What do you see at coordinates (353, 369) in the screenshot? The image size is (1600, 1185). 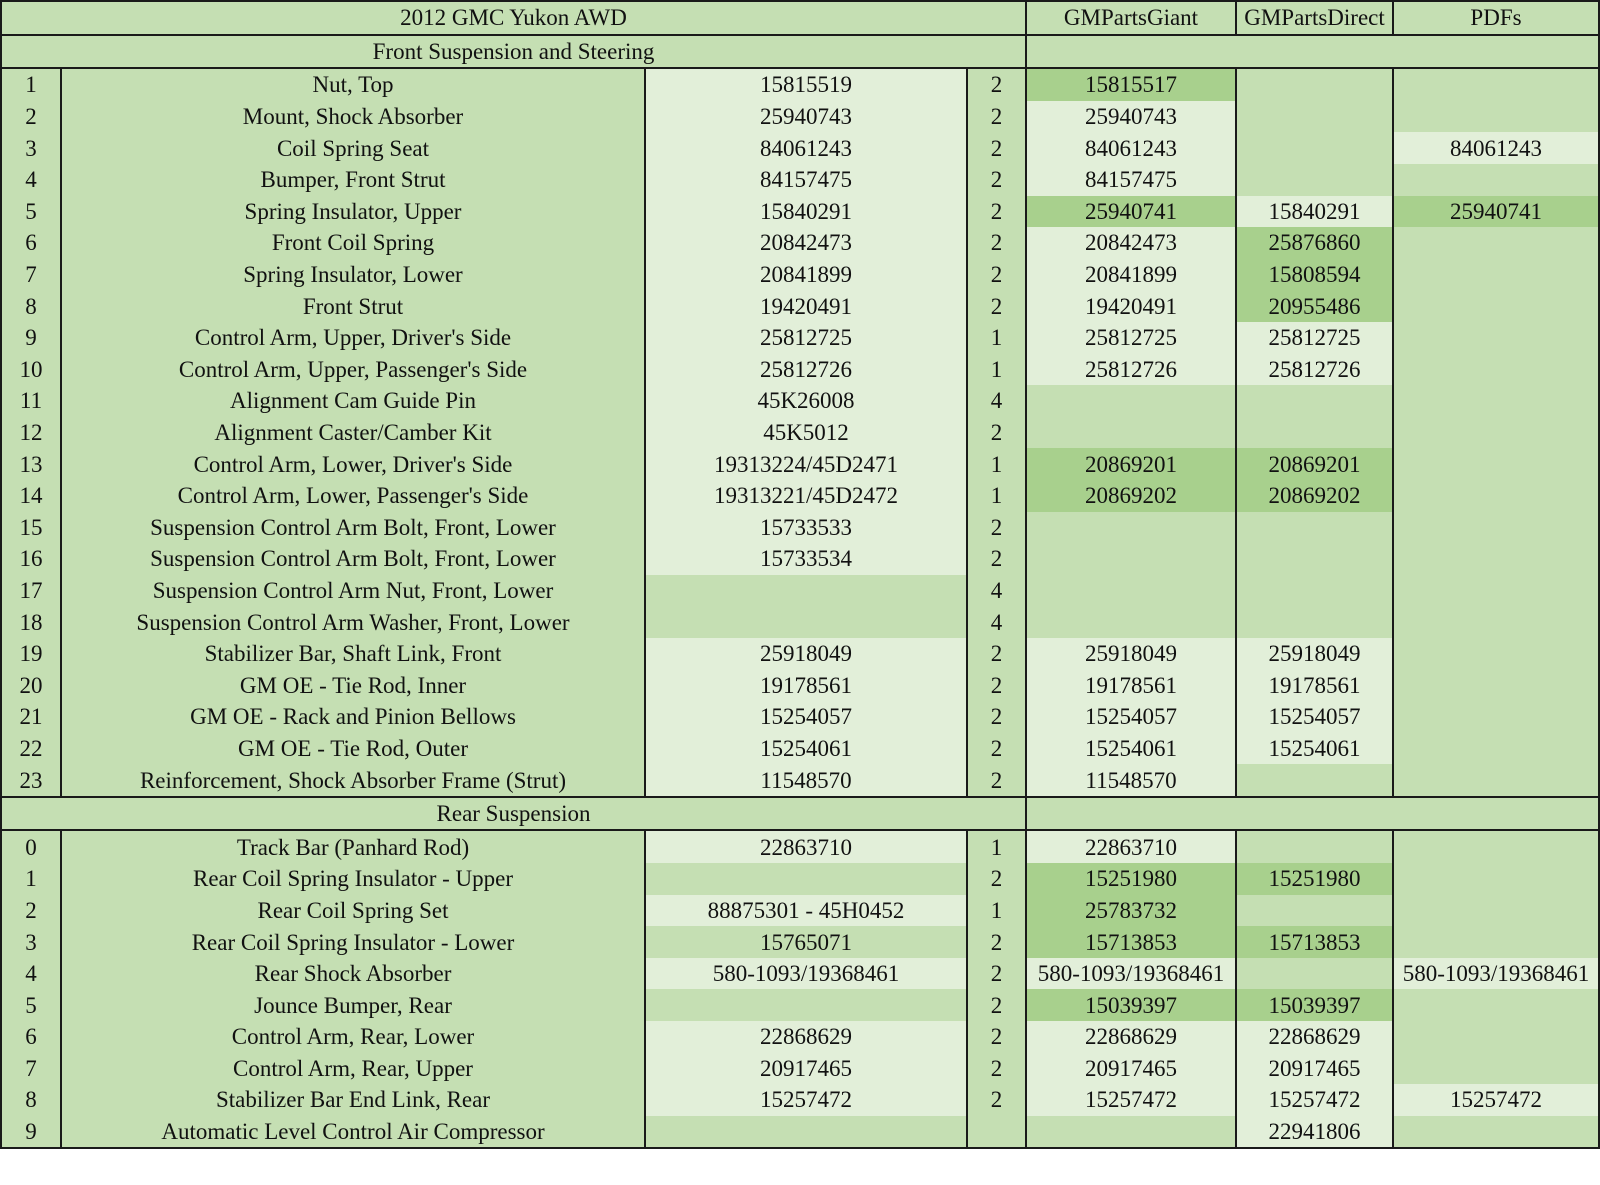 I see `part-name-cell: Control Arm, Upper, Passenger's Side` at bounding box center [353, 369].